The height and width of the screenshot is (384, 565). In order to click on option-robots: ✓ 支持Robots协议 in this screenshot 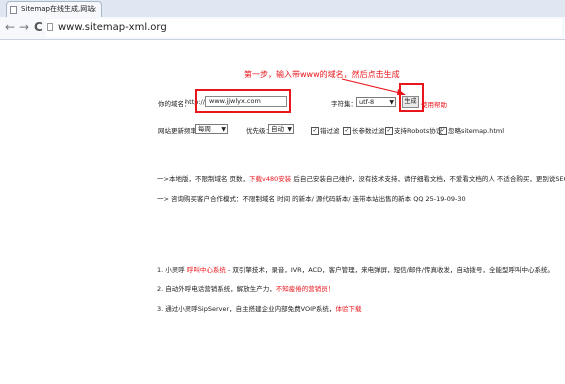, I will do `click(413, 130)`.